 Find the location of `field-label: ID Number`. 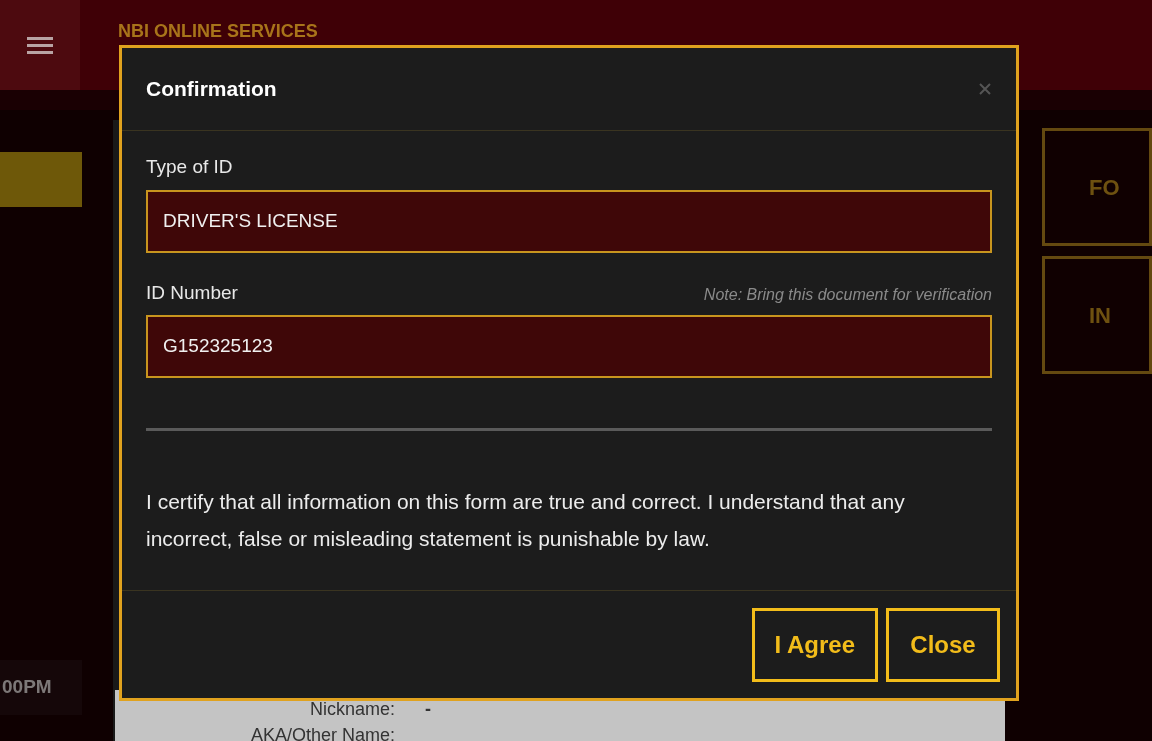

field-label: ID Number is located at coordinates (192, 292).